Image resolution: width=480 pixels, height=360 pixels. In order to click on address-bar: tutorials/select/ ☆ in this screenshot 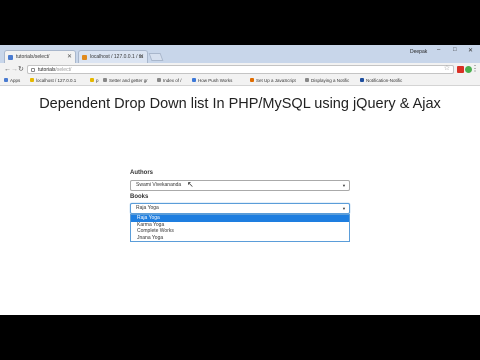, I will do `click(240, 69)`.